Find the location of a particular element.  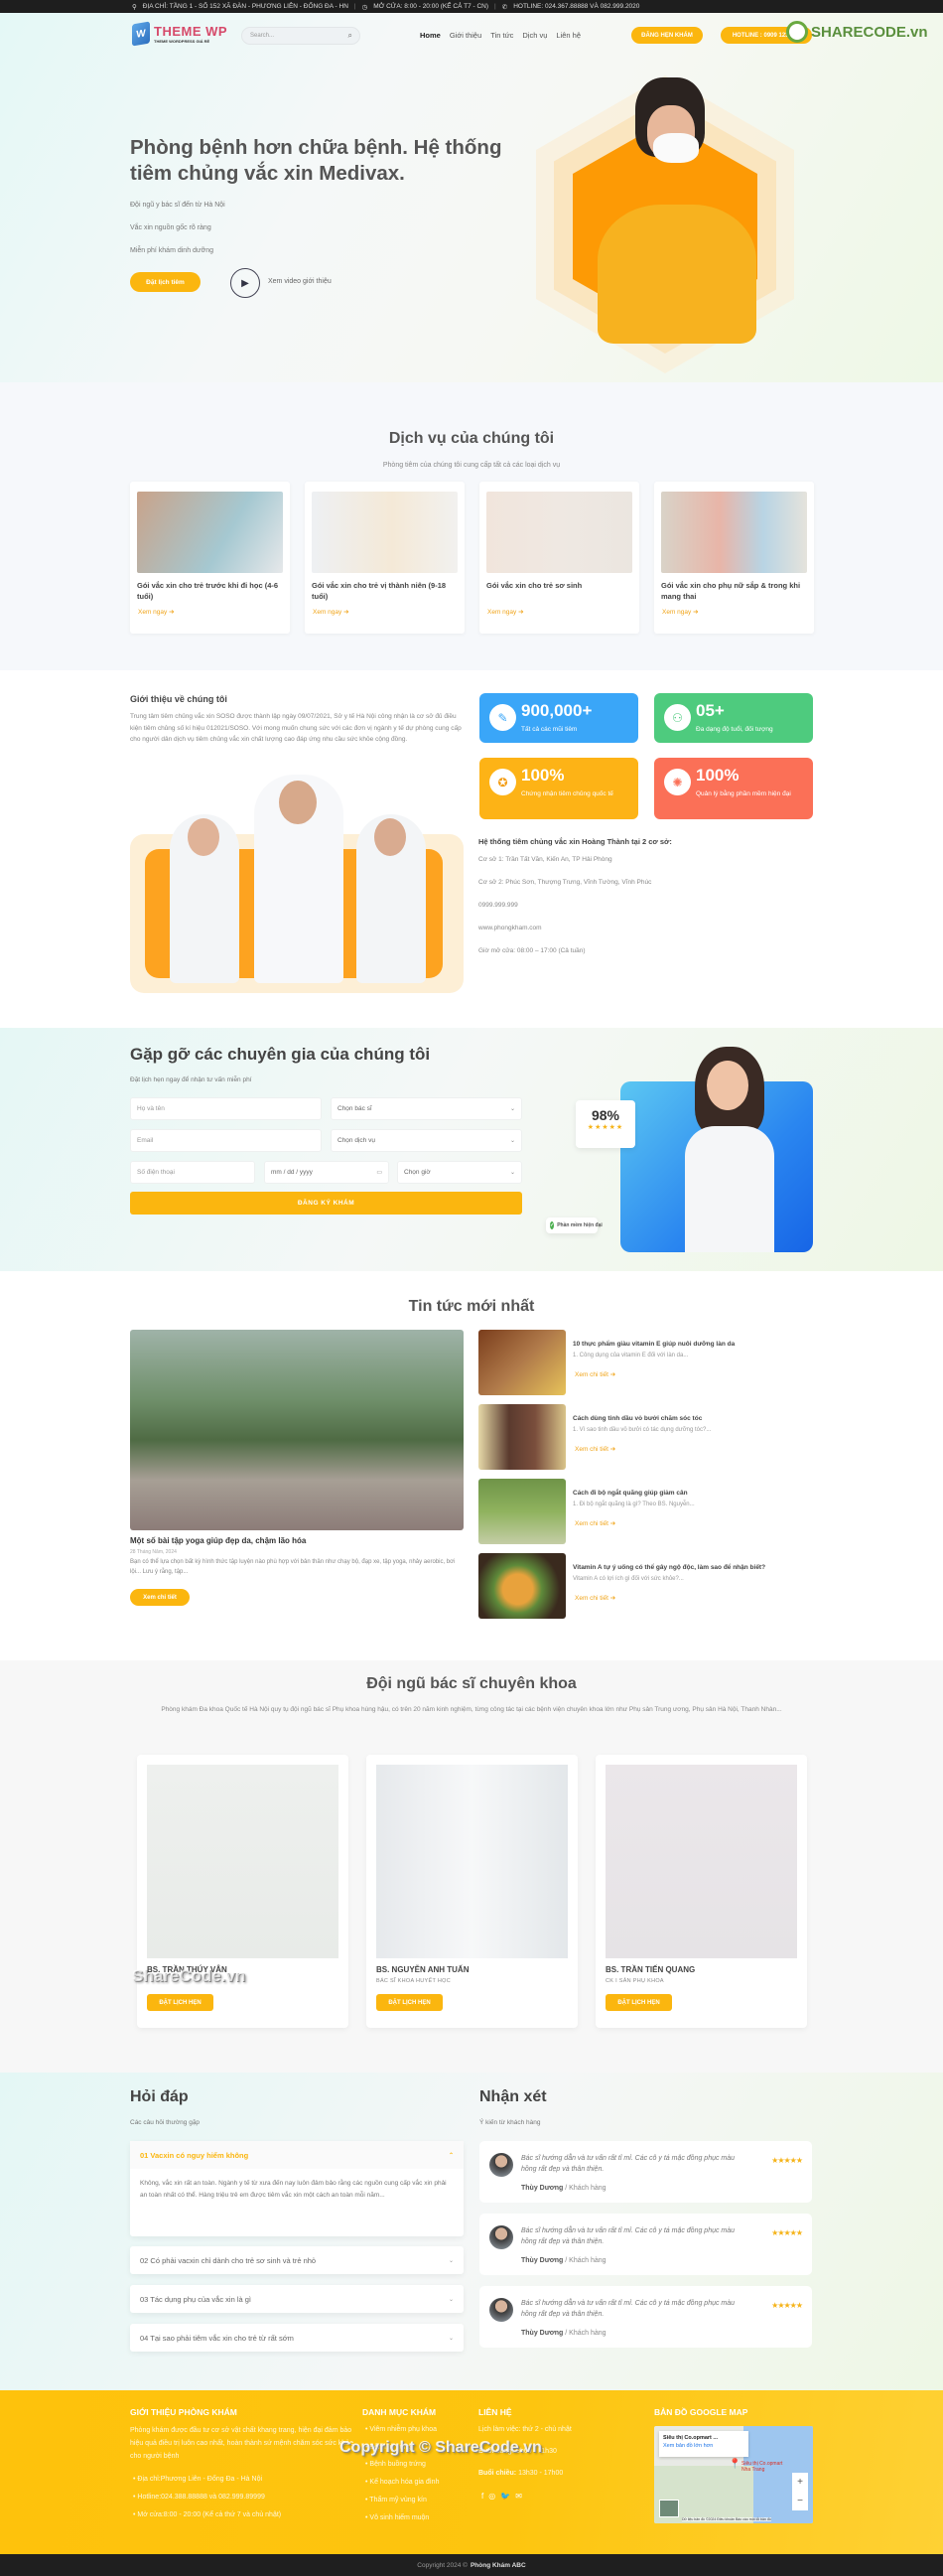

service-card: Gói vắc xin cho trẻ sơ sinh Xem ngay ➔ is located at coordinates (559, 558).